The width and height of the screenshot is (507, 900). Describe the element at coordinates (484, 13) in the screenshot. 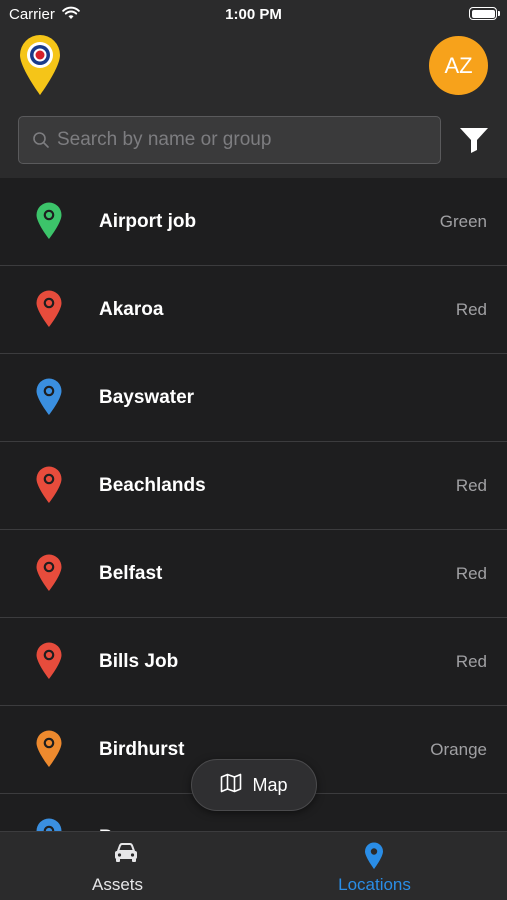

I see `battery-icon` at that location.